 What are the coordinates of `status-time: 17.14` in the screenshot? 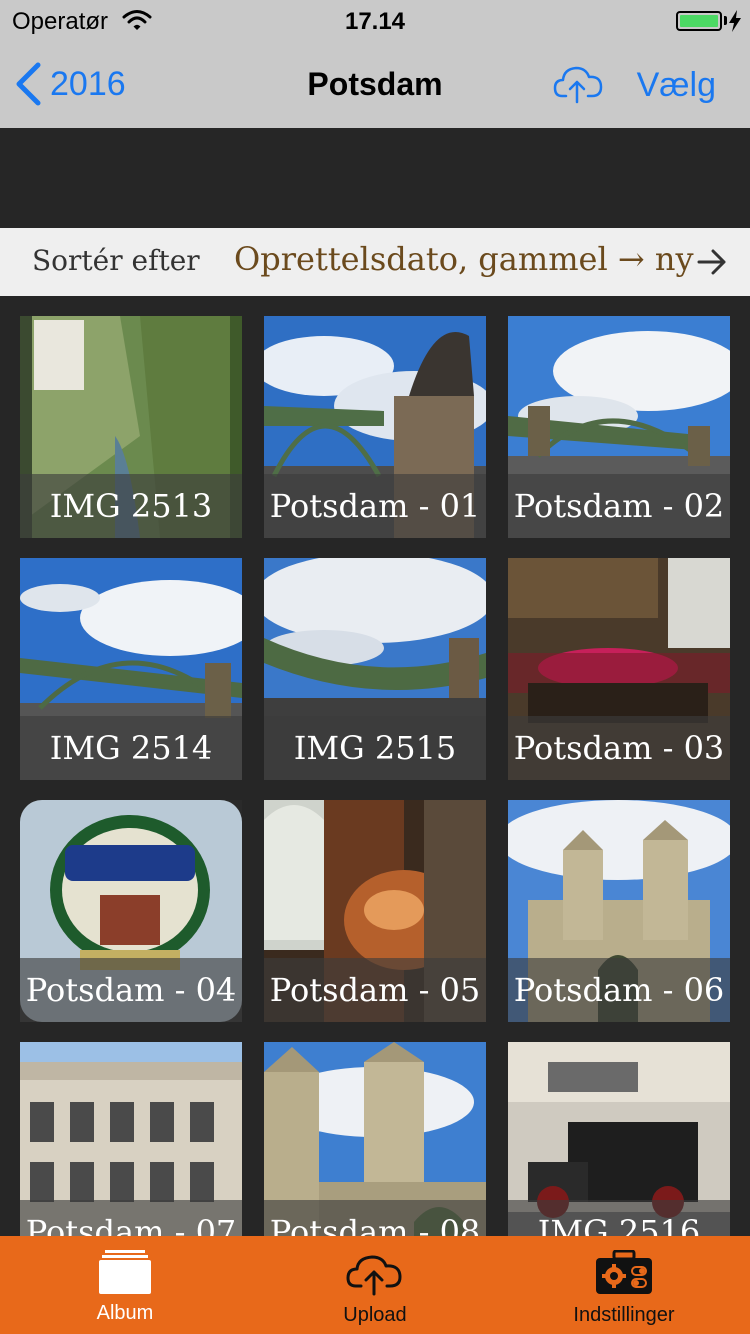 It's located at (375, 21).